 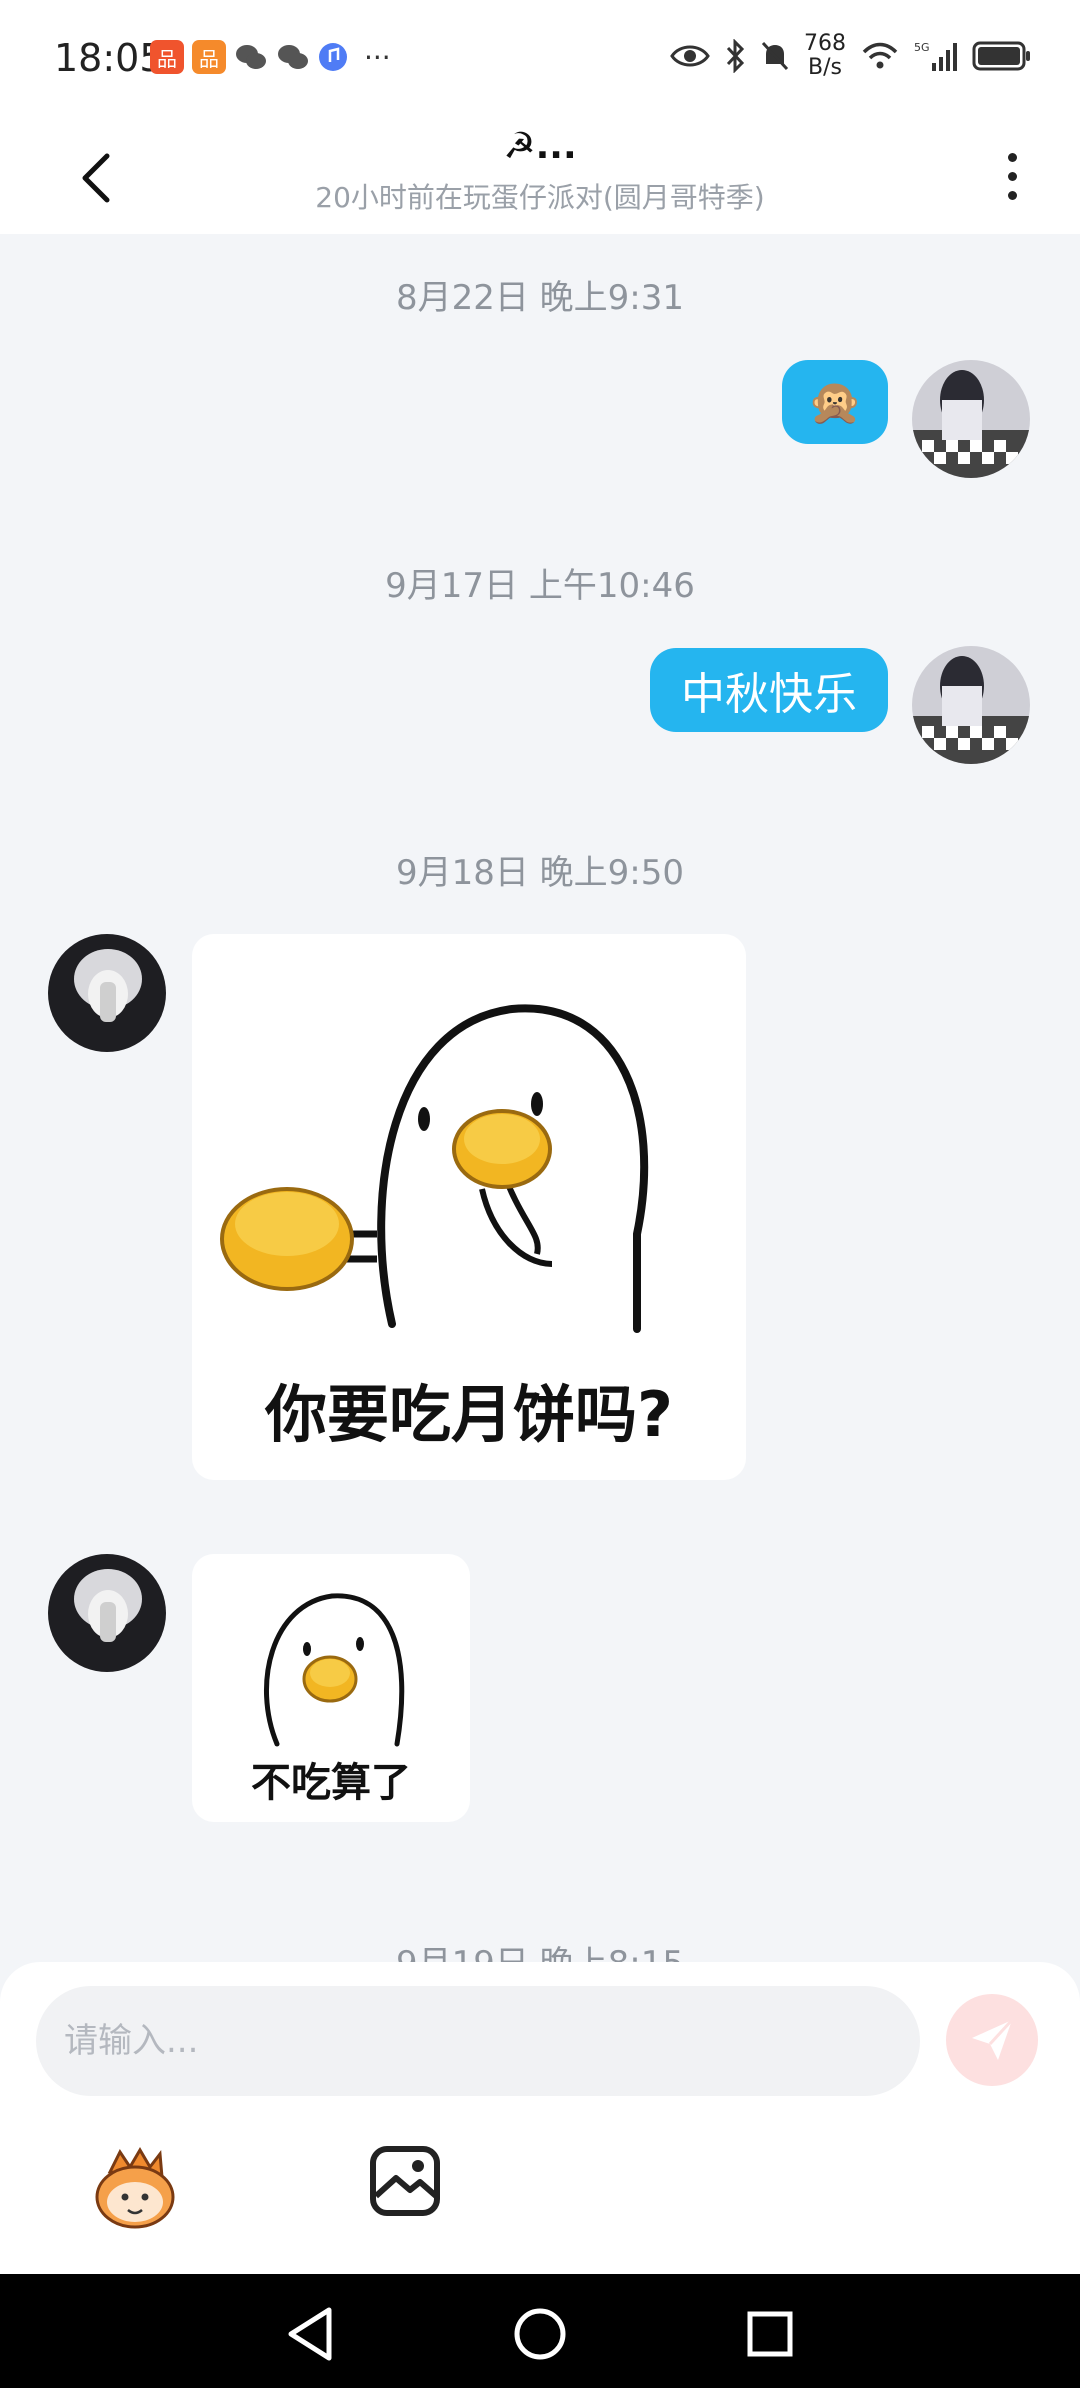 I want to click on triangle-back-icon, so click(x=310, y=2334).